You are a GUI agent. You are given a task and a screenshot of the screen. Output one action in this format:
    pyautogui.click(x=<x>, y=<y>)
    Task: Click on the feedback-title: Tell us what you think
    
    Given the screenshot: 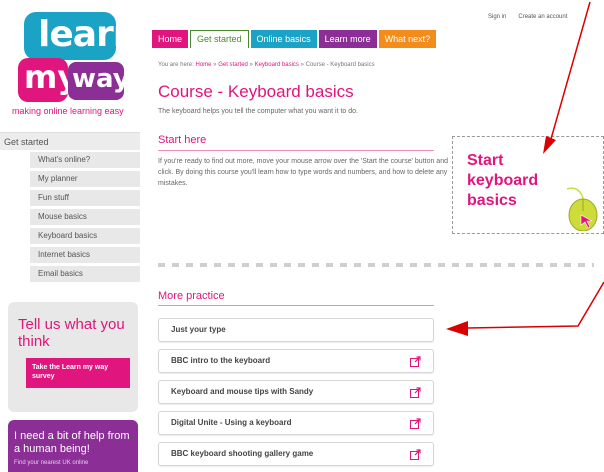 What is the action you would take?
    pyautogui.click(x=71, y=333)
    